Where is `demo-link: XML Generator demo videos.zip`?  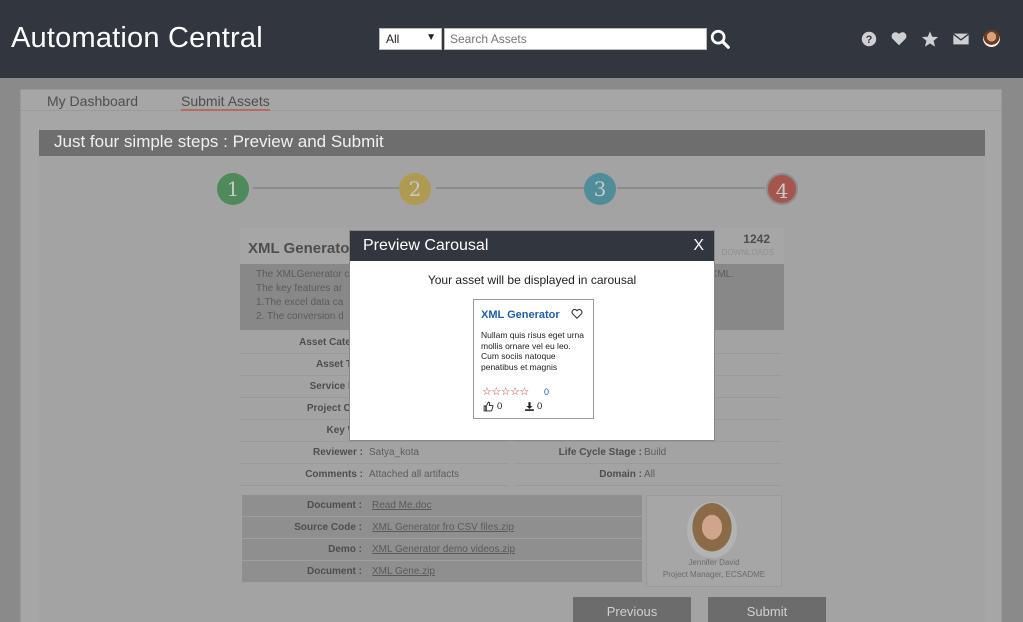 demo-link: XML Generator demo videos.zip is located at coordinates (443, 549).